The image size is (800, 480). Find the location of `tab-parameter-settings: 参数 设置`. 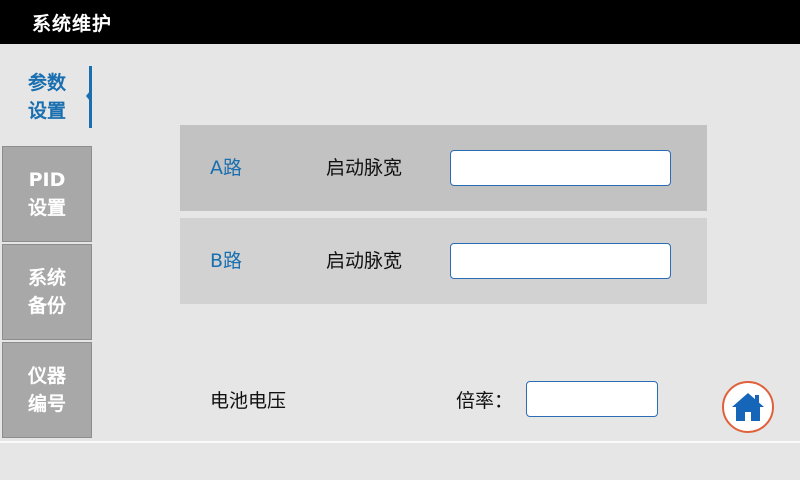

tab-parameter-settings: 参数 设置 is located at coordinates (47, 97).